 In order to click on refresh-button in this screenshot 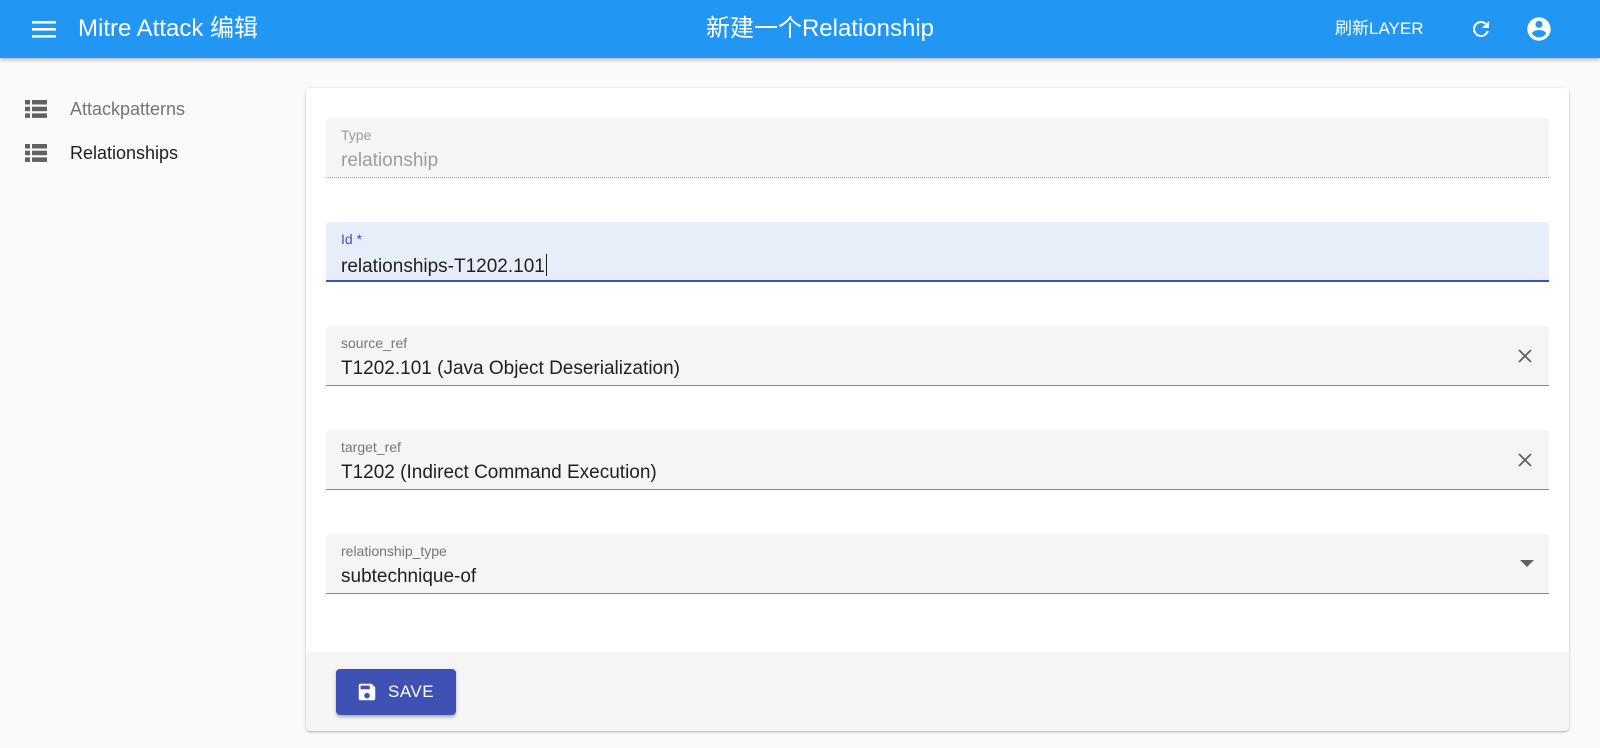, I will do `click(1481, 29)`.